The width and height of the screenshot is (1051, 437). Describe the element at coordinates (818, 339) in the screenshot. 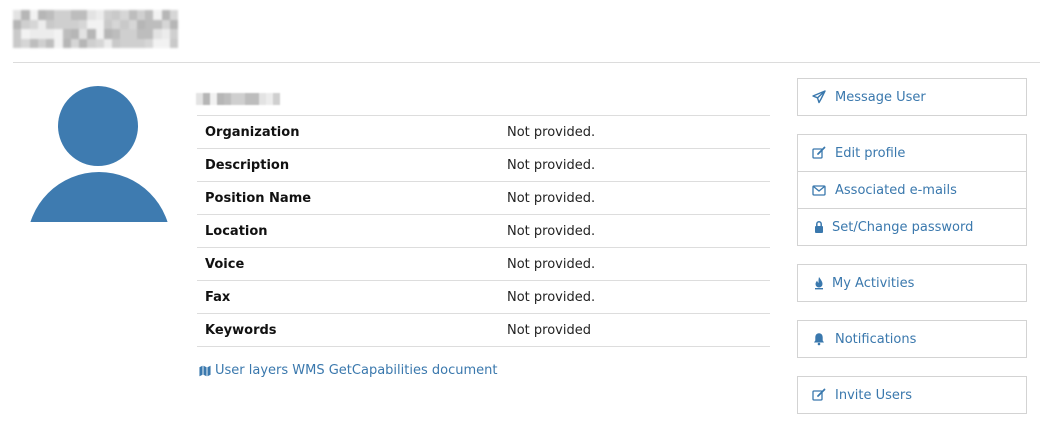

I see `bell-icon` at that location.